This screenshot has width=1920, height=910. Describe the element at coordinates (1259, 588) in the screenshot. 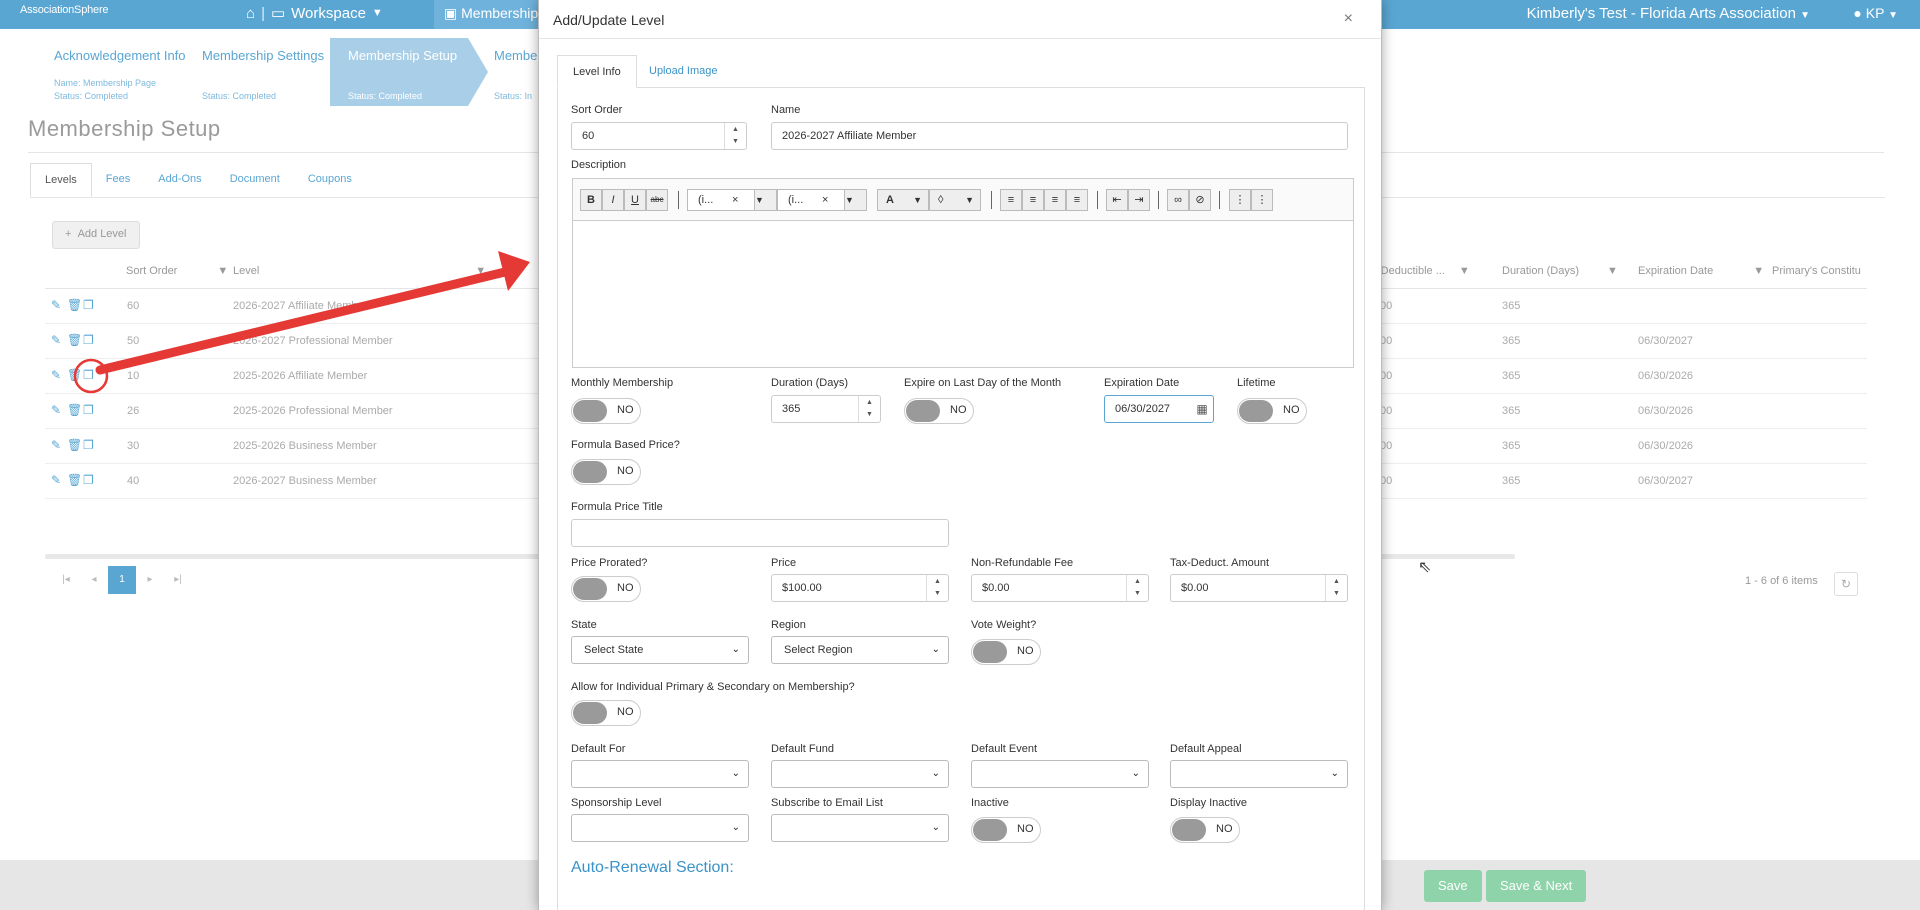

I see `tax-deduct-amount-input: $0.00 ▲ ▼` at that location.